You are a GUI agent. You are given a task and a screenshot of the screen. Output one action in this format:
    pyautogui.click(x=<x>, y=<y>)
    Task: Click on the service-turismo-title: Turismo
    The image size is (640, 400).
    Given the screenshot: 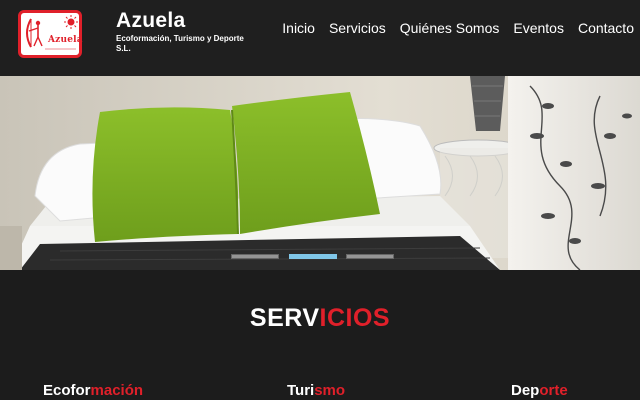 What is the action you would take?
    pyautogui.click(x=316, y=390)
    